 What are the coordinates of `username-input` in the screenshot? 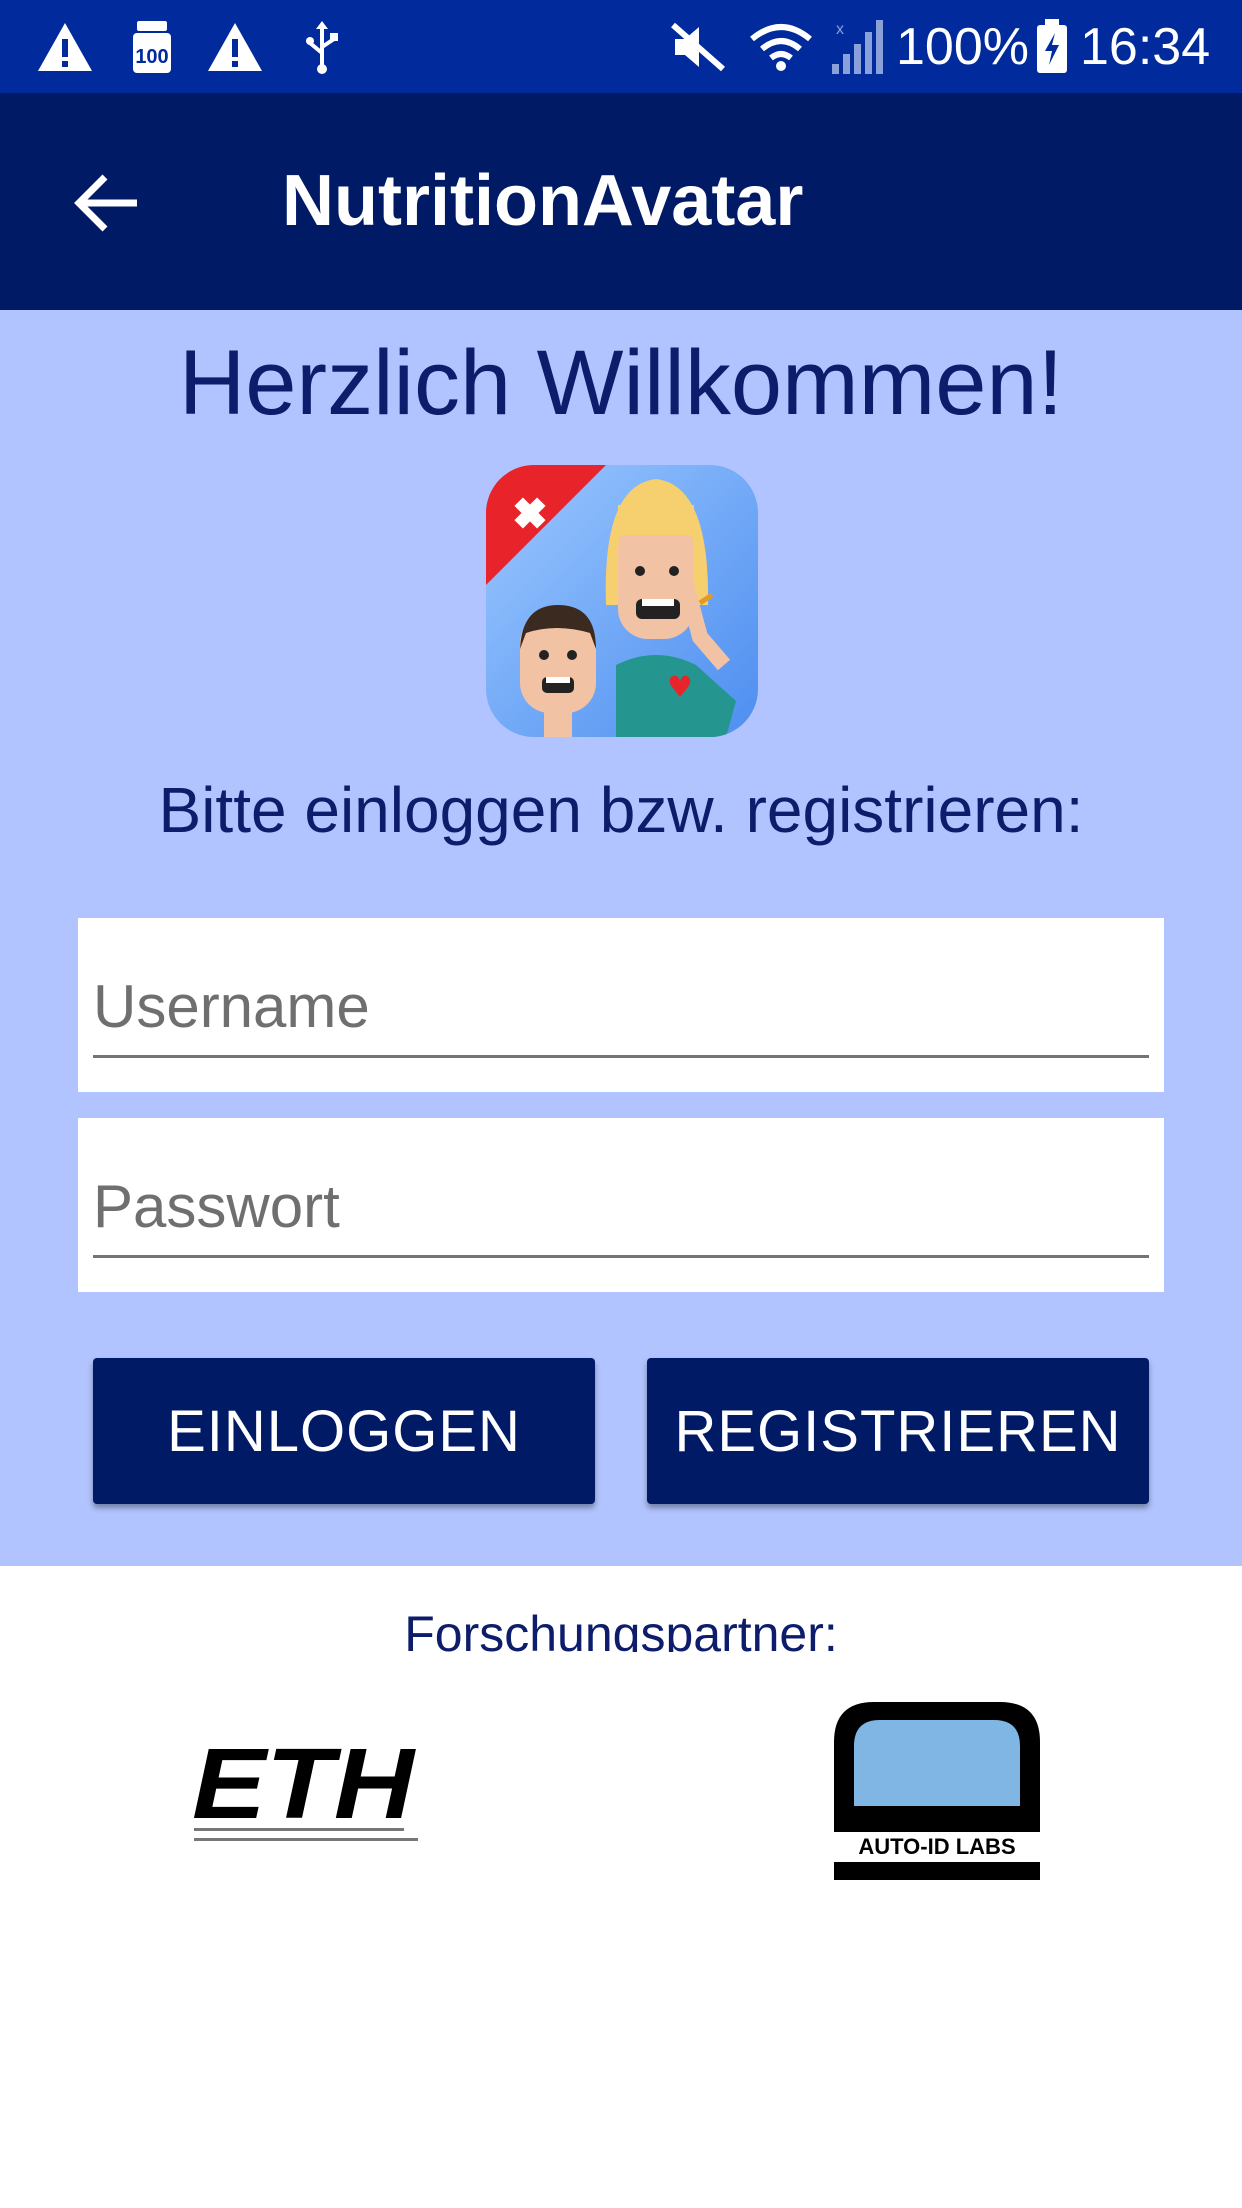 It's located at (621, 1008).